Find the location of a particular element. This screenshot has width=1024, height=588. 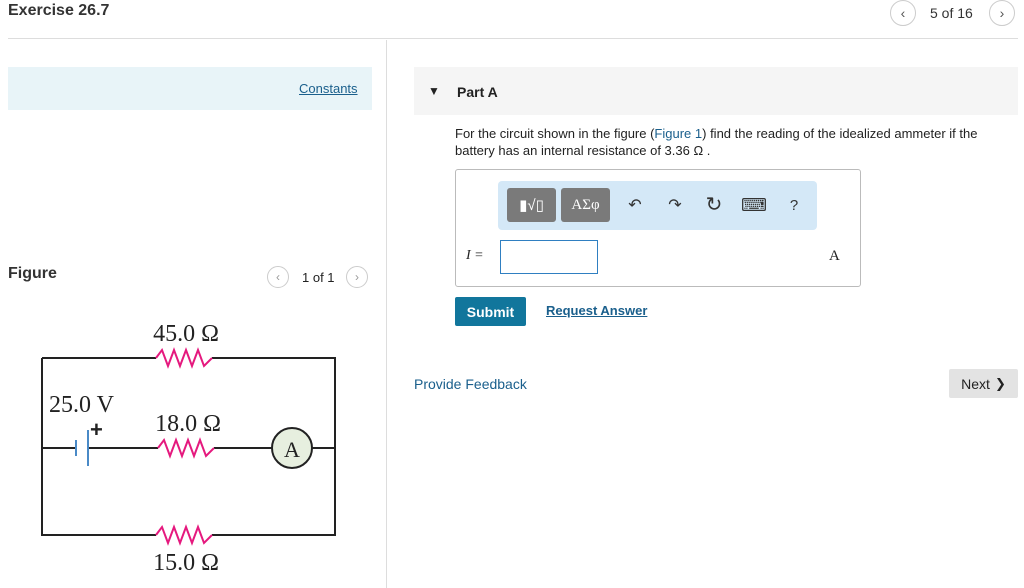

battery-plus-label: + is located at coordinates (96, 429).